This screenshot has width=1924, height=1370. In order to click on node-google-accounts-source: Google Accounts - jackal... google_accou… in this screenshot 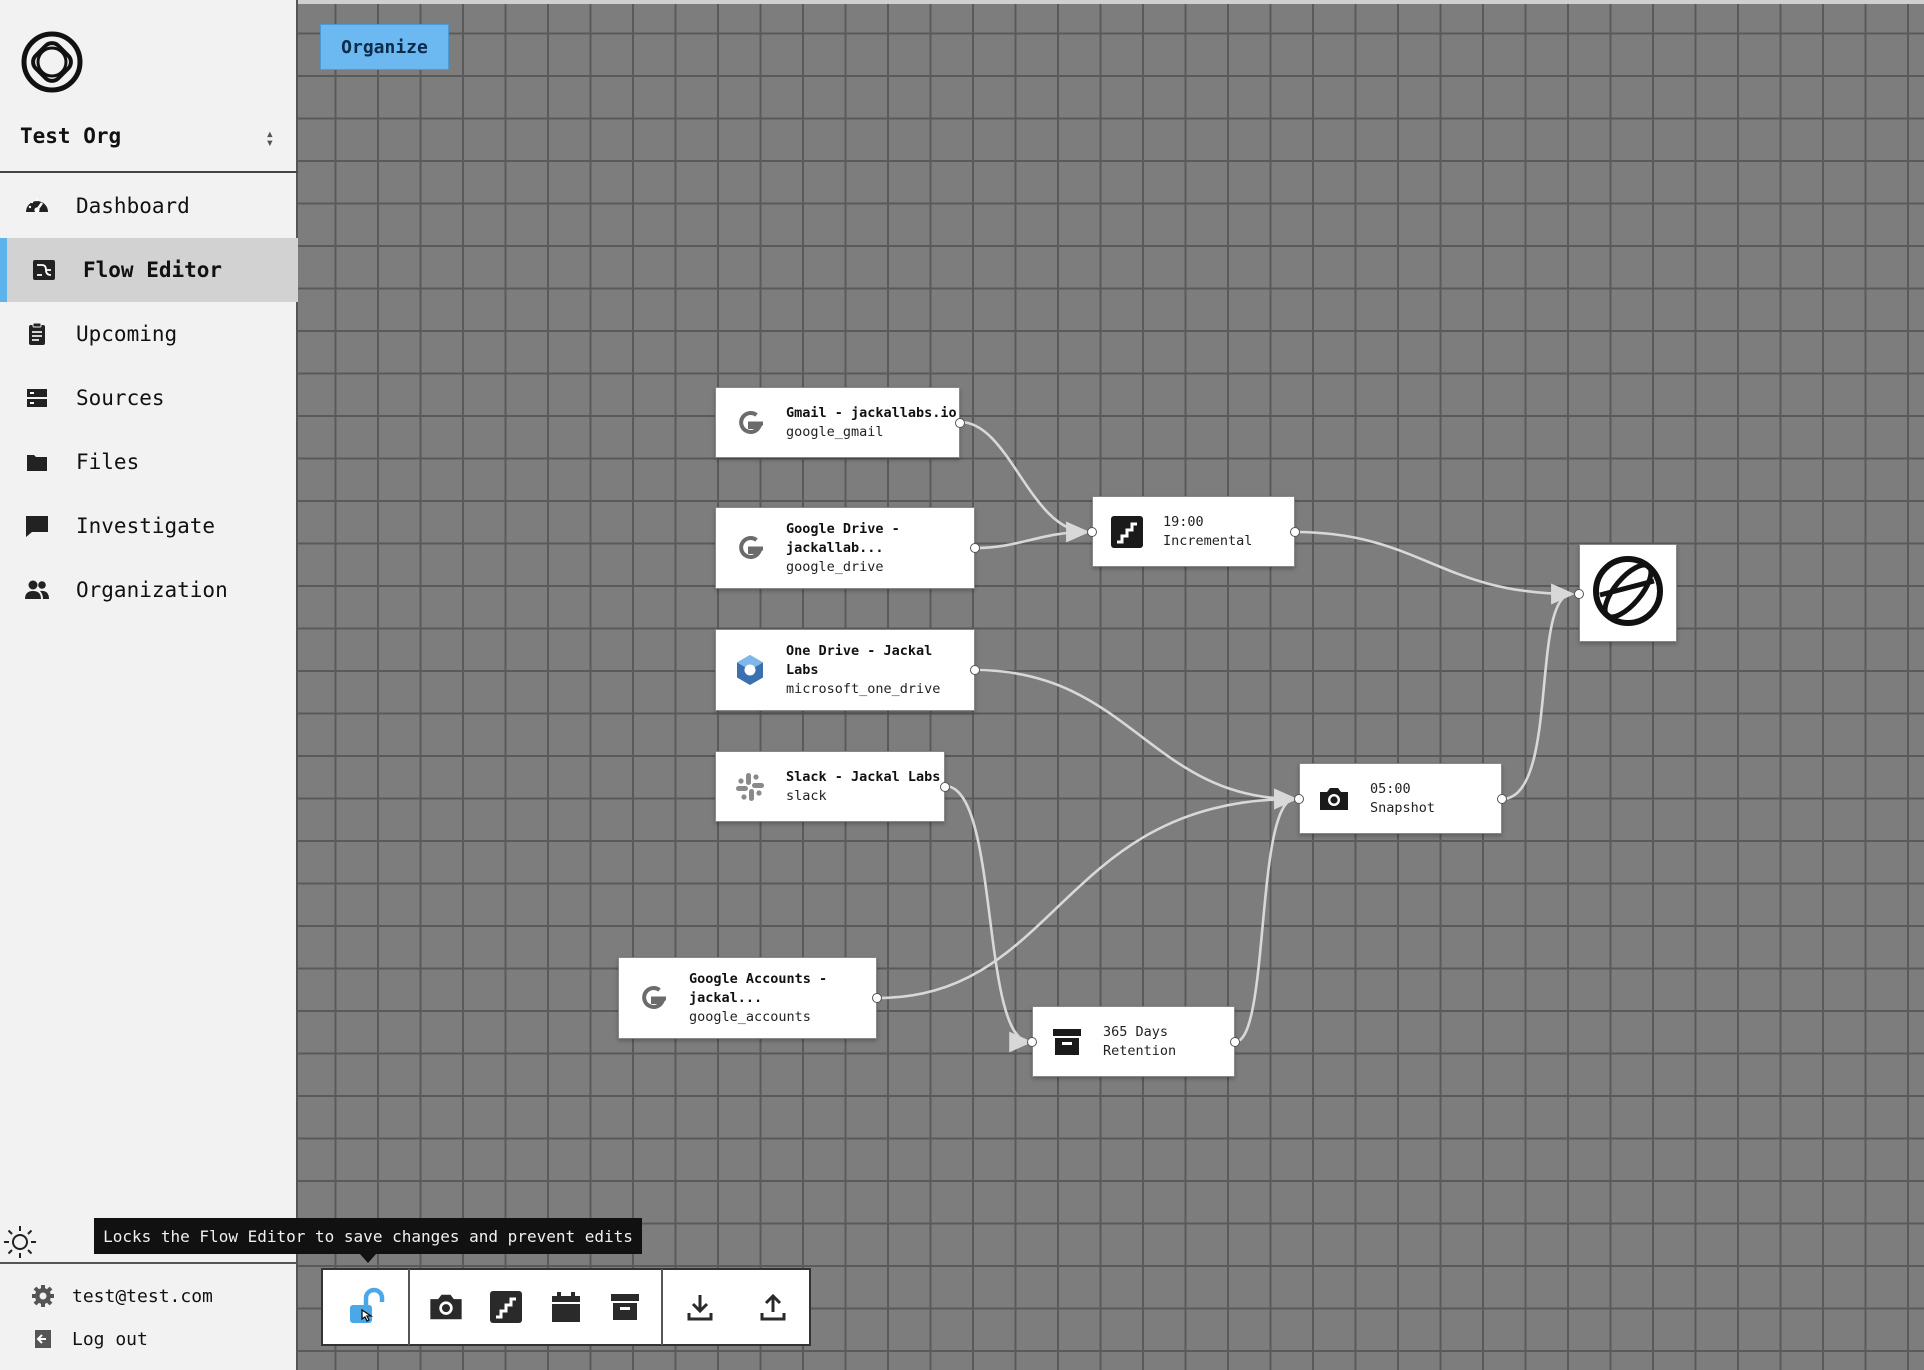, I will do `click(750, 998)`.